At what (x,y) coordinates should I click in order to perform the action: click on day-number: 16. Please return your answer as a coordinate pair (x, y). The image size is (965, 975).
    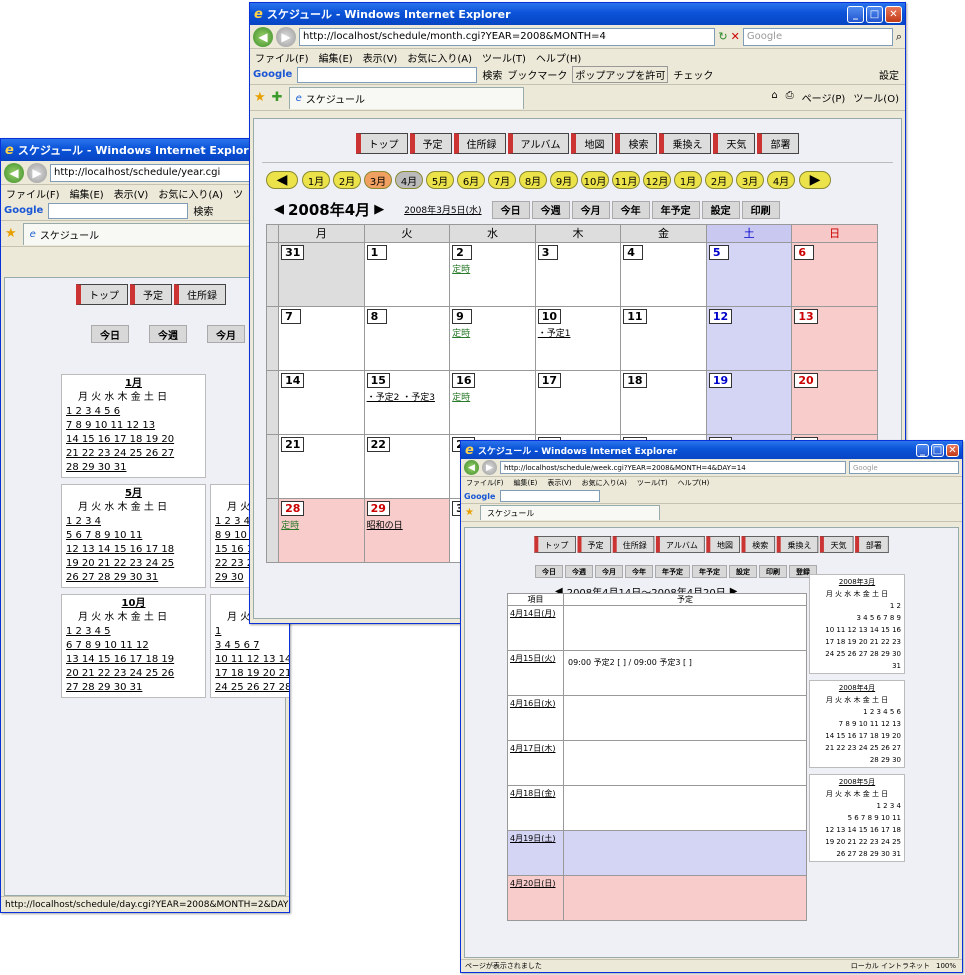
    Looking at the image, I should click on (464, 380).